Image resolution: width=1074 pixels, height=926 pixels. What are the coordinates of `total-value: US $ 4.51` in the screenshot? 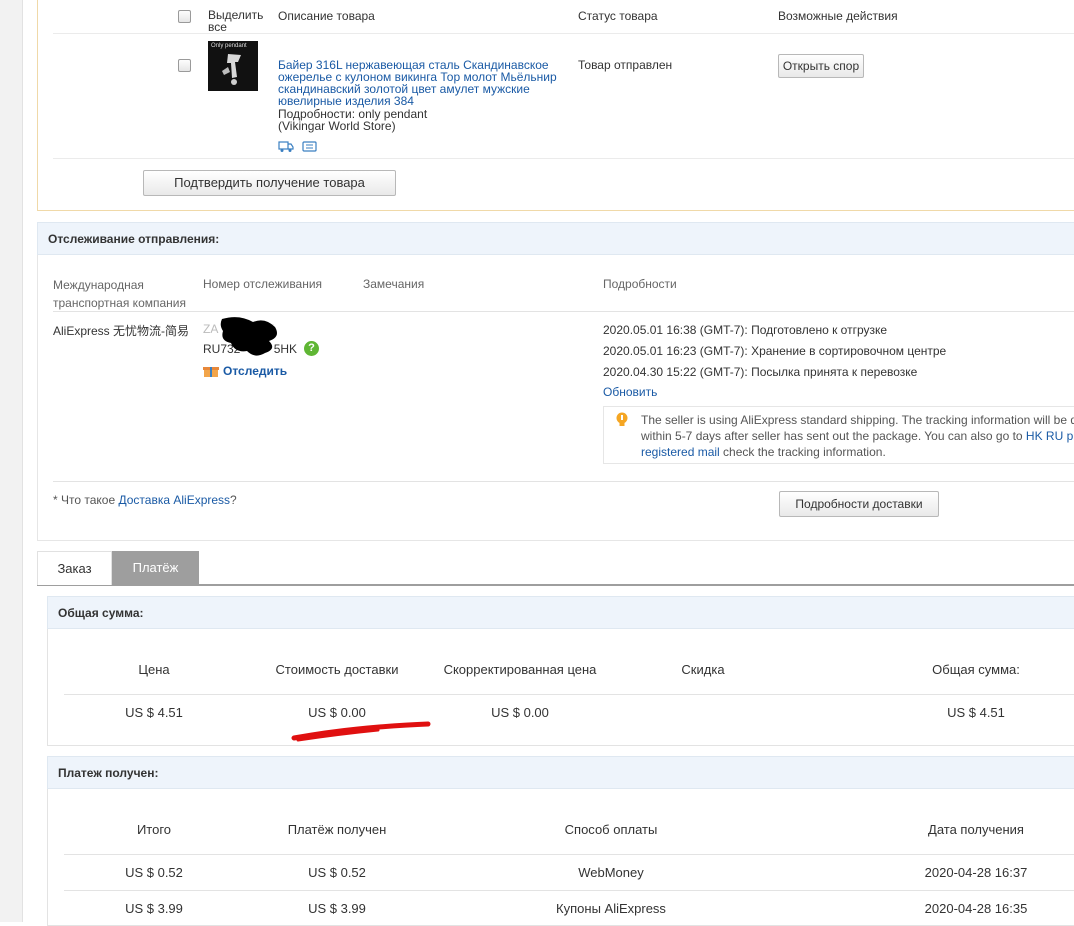 It's located at (976, 712).